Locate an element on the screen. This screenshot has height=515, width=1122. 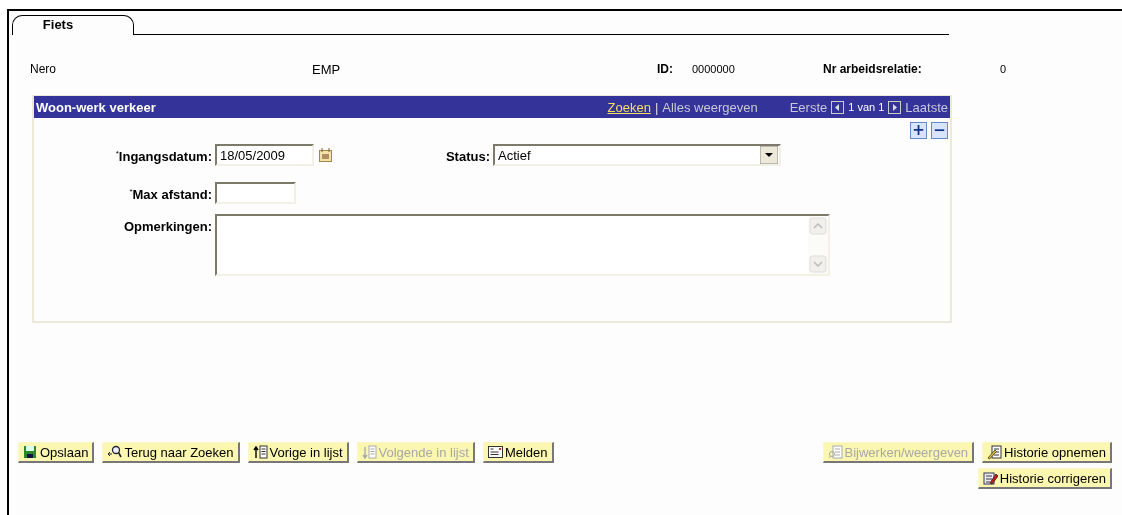
magnifier-icon is located at coordinates (115, 452).